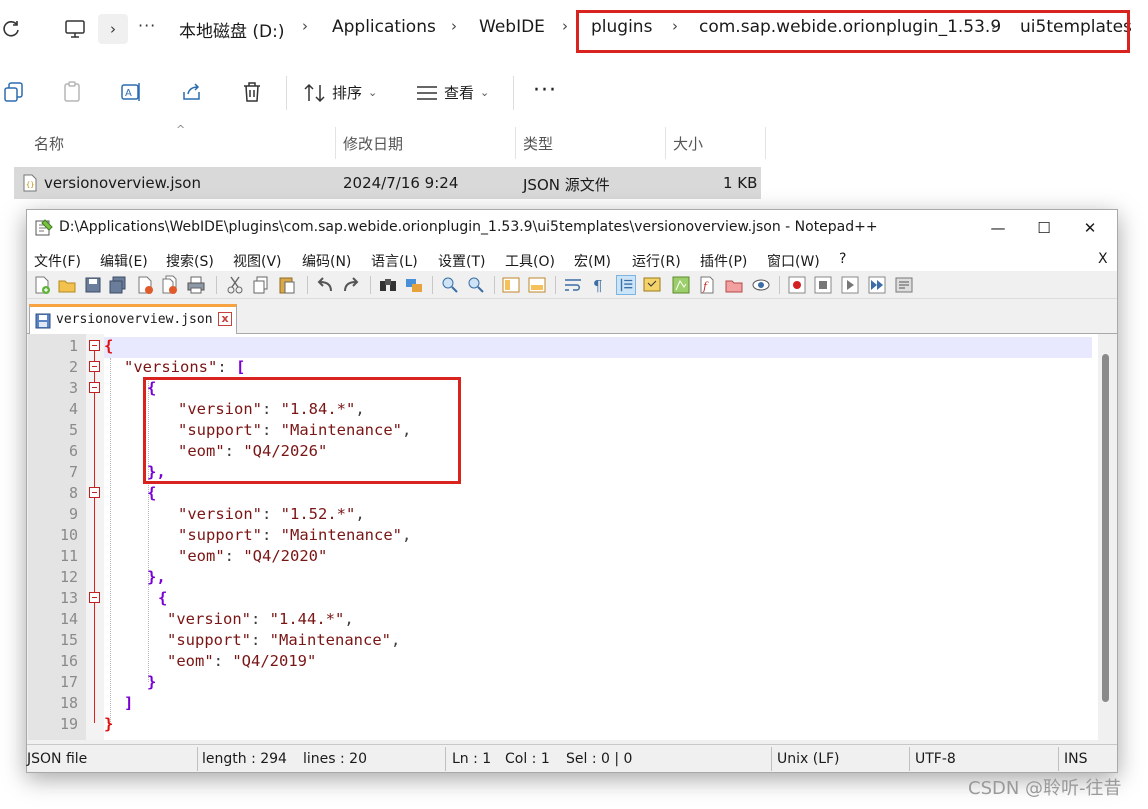 The image size is (1148, 809). Describe the element at coordinates (122, 183) in the screenshot. I see `file-name: versionoverview.json` at that location.